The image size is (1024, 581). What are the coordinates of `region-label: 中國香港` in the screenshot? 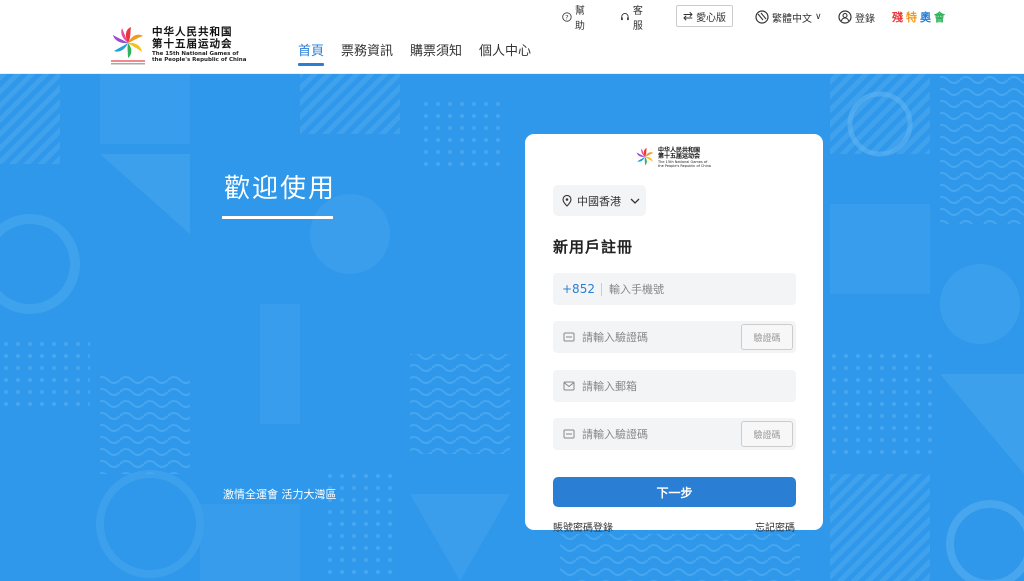 It's located at (599, 201).